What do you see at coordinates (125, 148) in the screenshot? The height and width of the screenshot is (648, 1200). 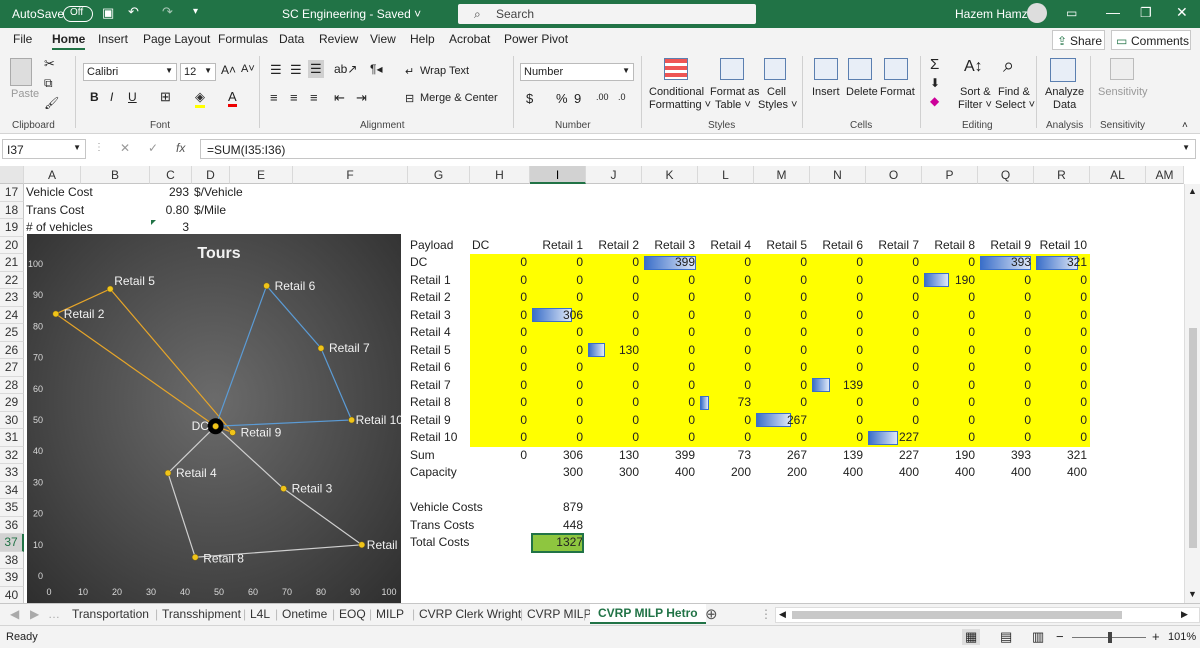 I see `cancel-icon: ✕` at bounding box center [125, 148].